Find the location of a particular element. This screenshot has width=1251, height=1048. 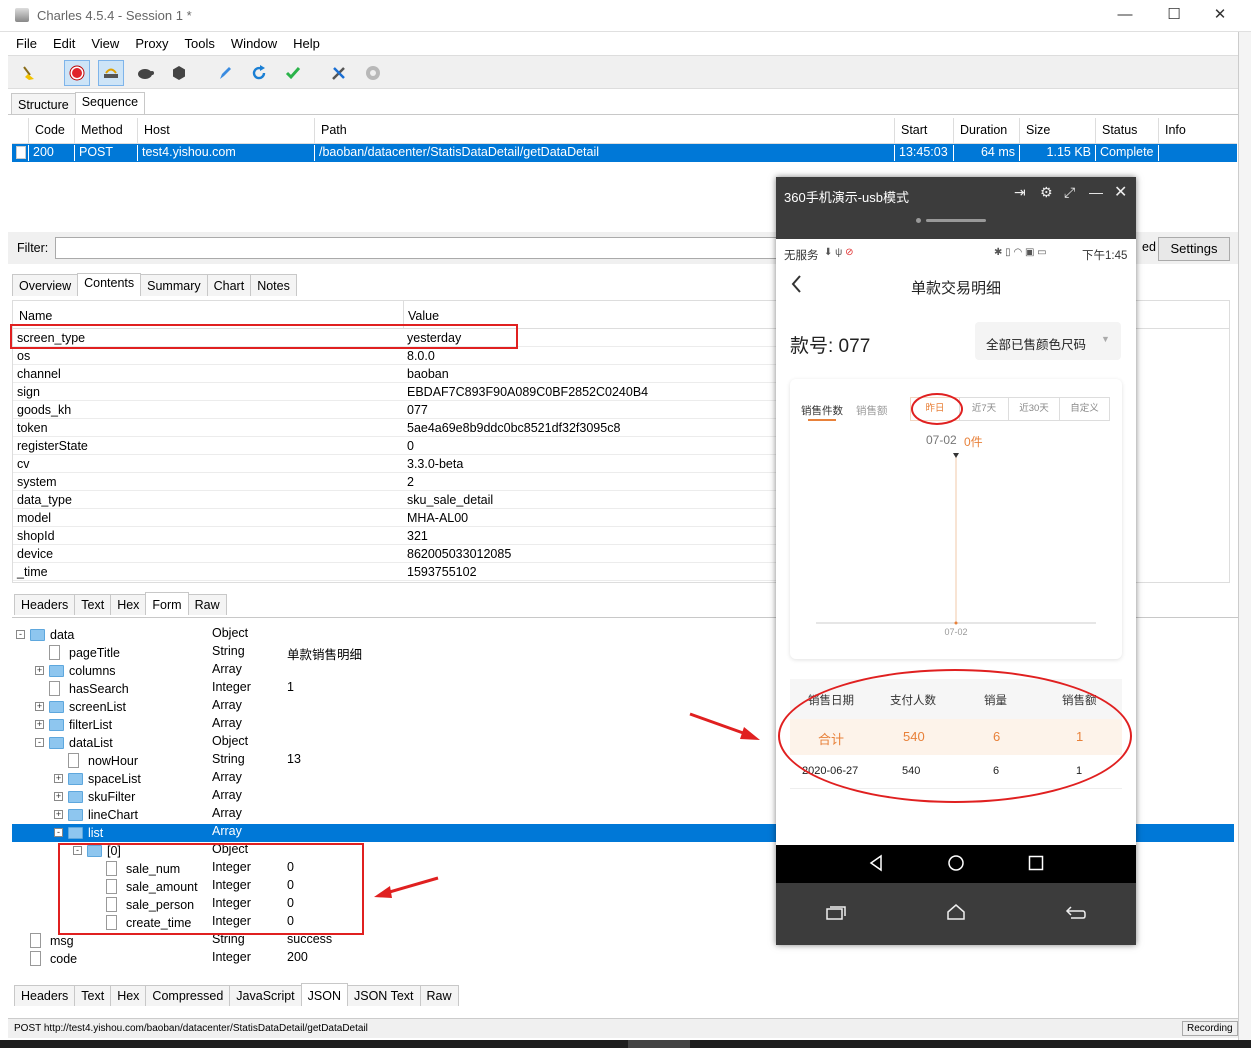

pen-icon is located at coordinates (225, 73).